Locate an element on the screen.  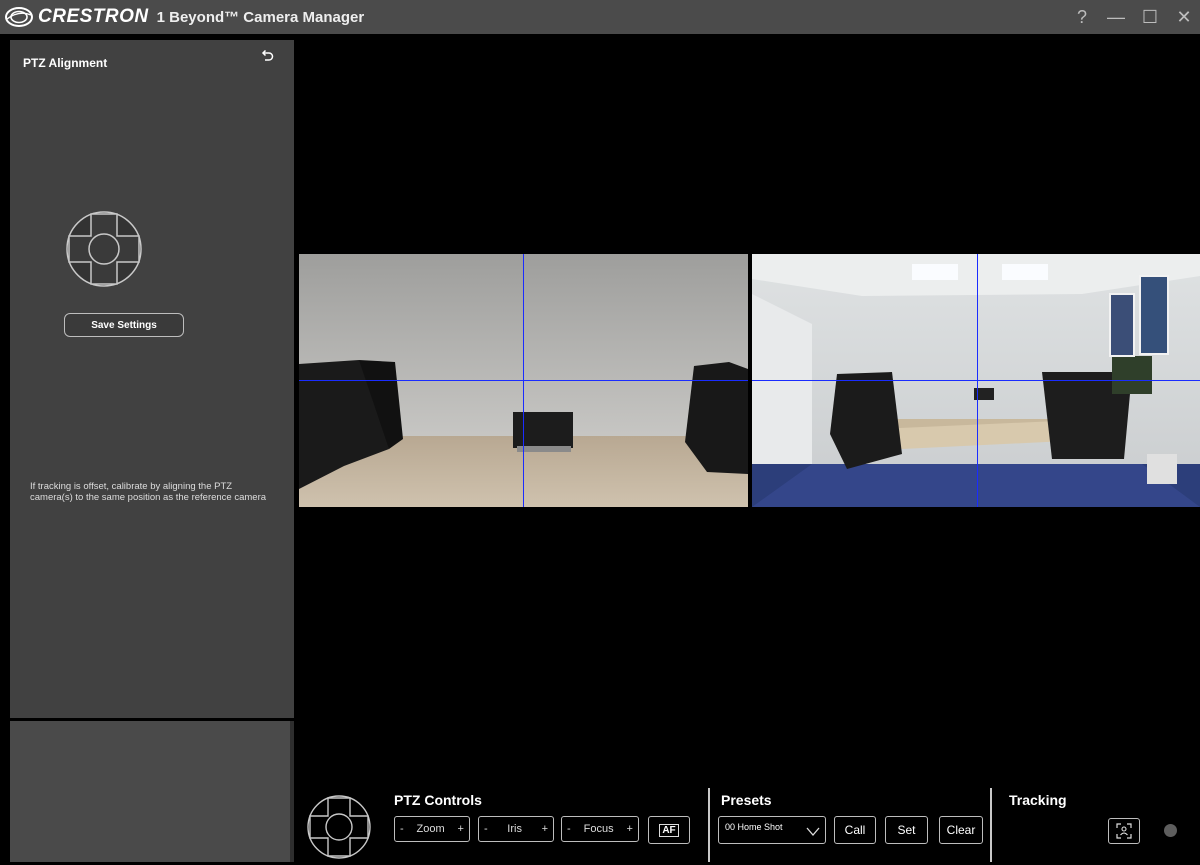
focus-plus: + is located at coordinates (630, 829).